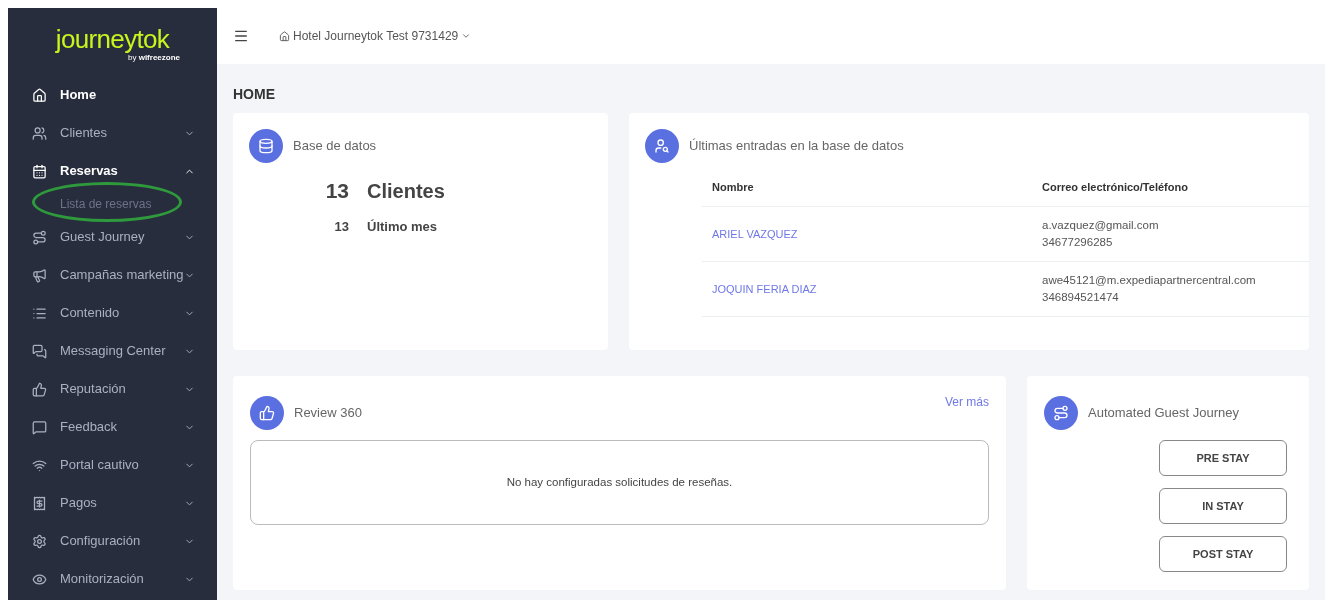  I want to click on sidebar-item: Campañas marketing, so click(112, 275).